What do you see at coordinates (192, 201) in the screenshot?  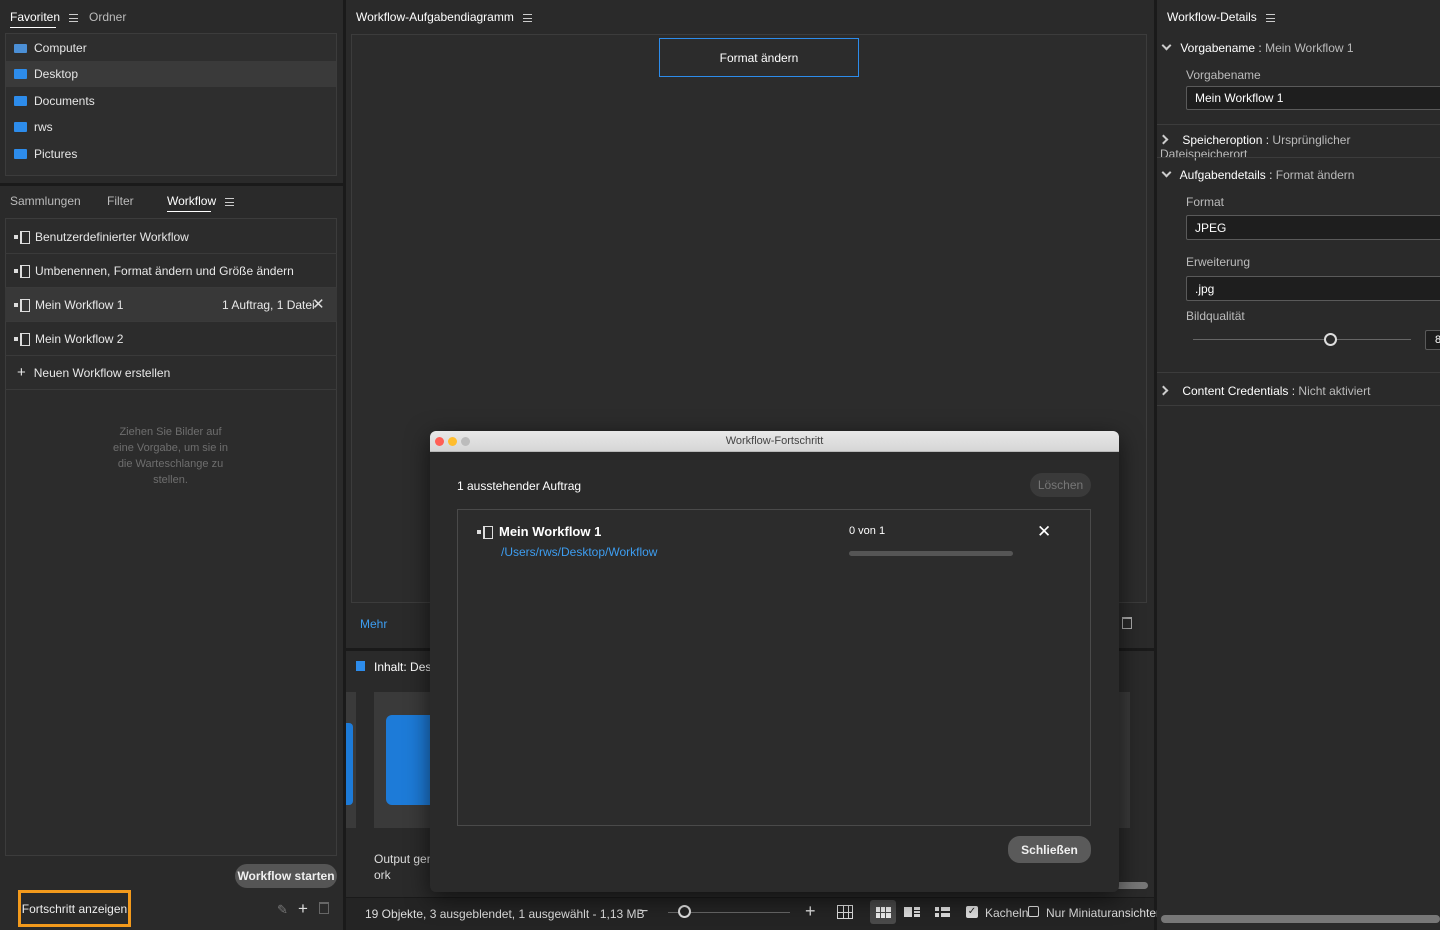 I see `tab-workflow-label: Workflow` at bounding box center [192, 201].